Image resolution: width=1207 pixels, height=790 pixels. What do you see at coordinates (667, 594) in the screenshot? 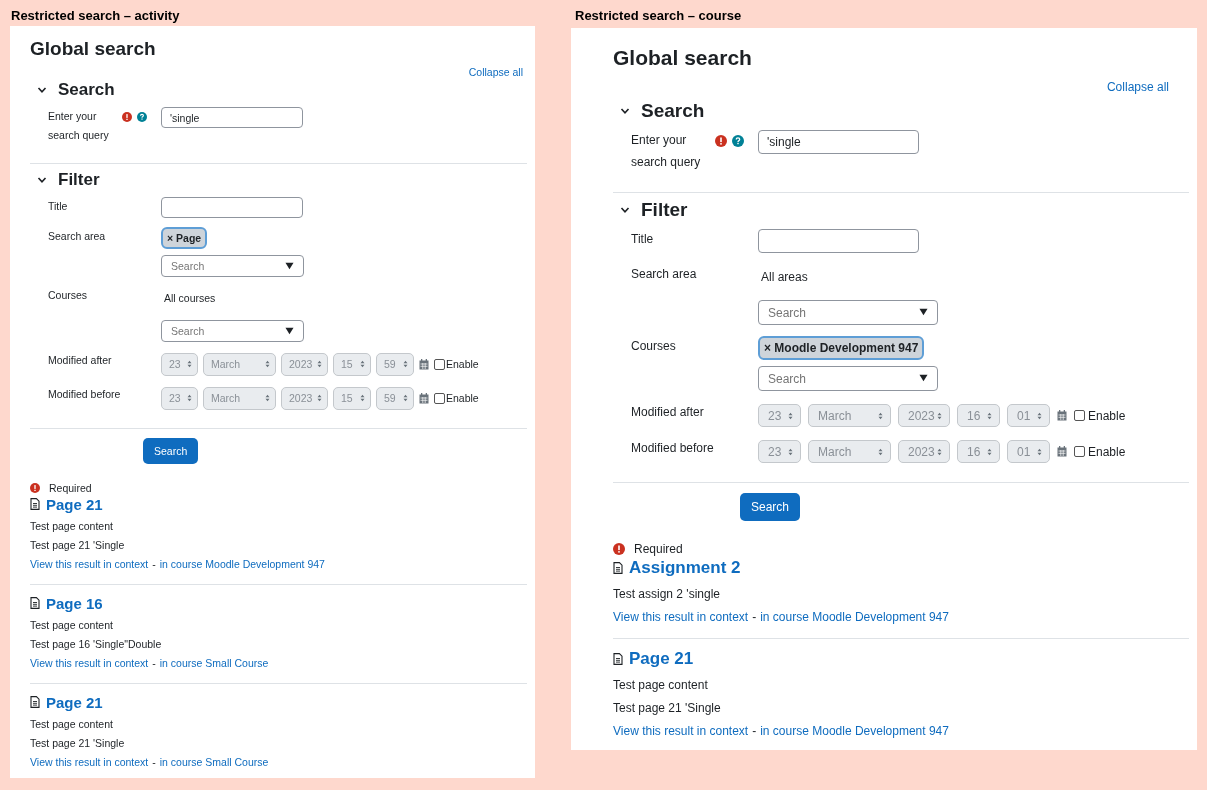
I see `result-text: Test assign 2 'single` at bounding box center [667, 594].